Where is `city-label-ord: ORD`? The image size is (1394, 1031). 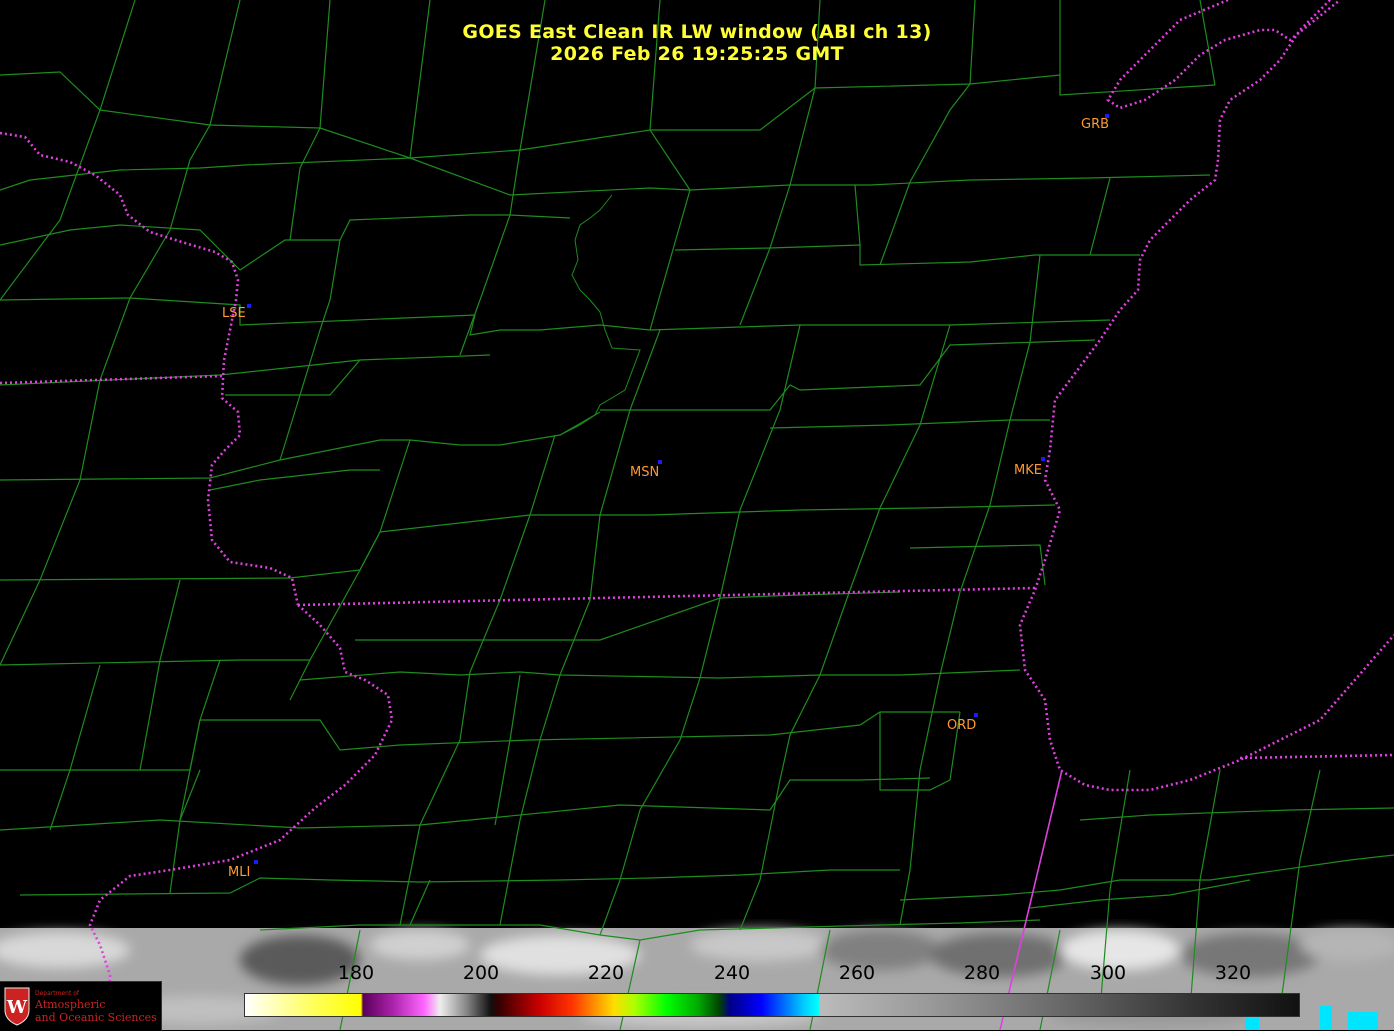 city-label-ord: ORD is located at coordinates (962, 725).